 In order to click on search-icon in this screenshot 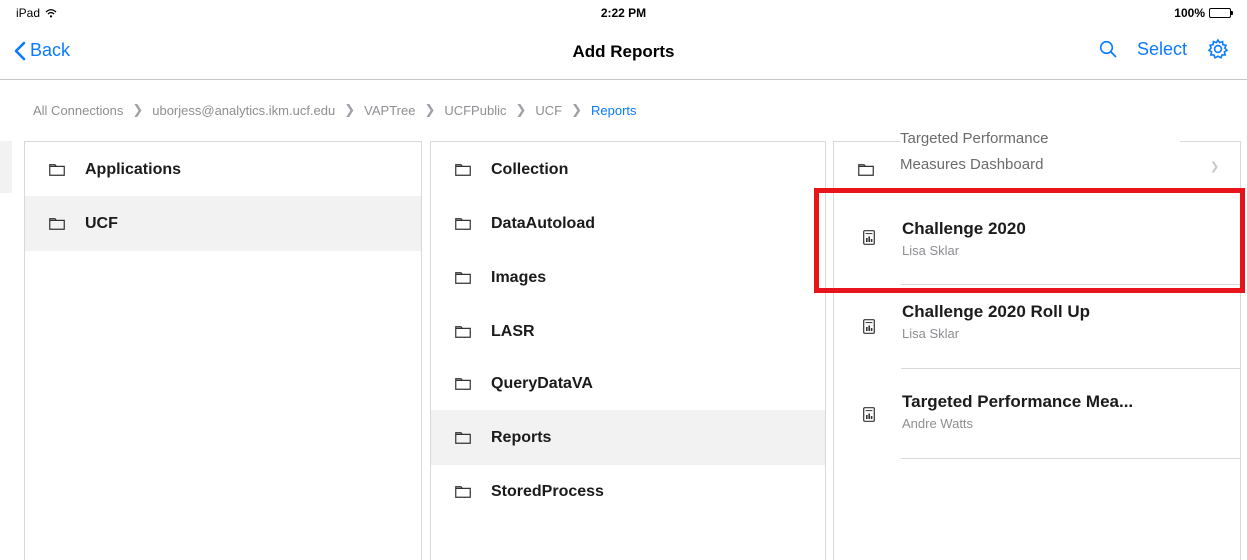, I will do `click(1108, 49)`.